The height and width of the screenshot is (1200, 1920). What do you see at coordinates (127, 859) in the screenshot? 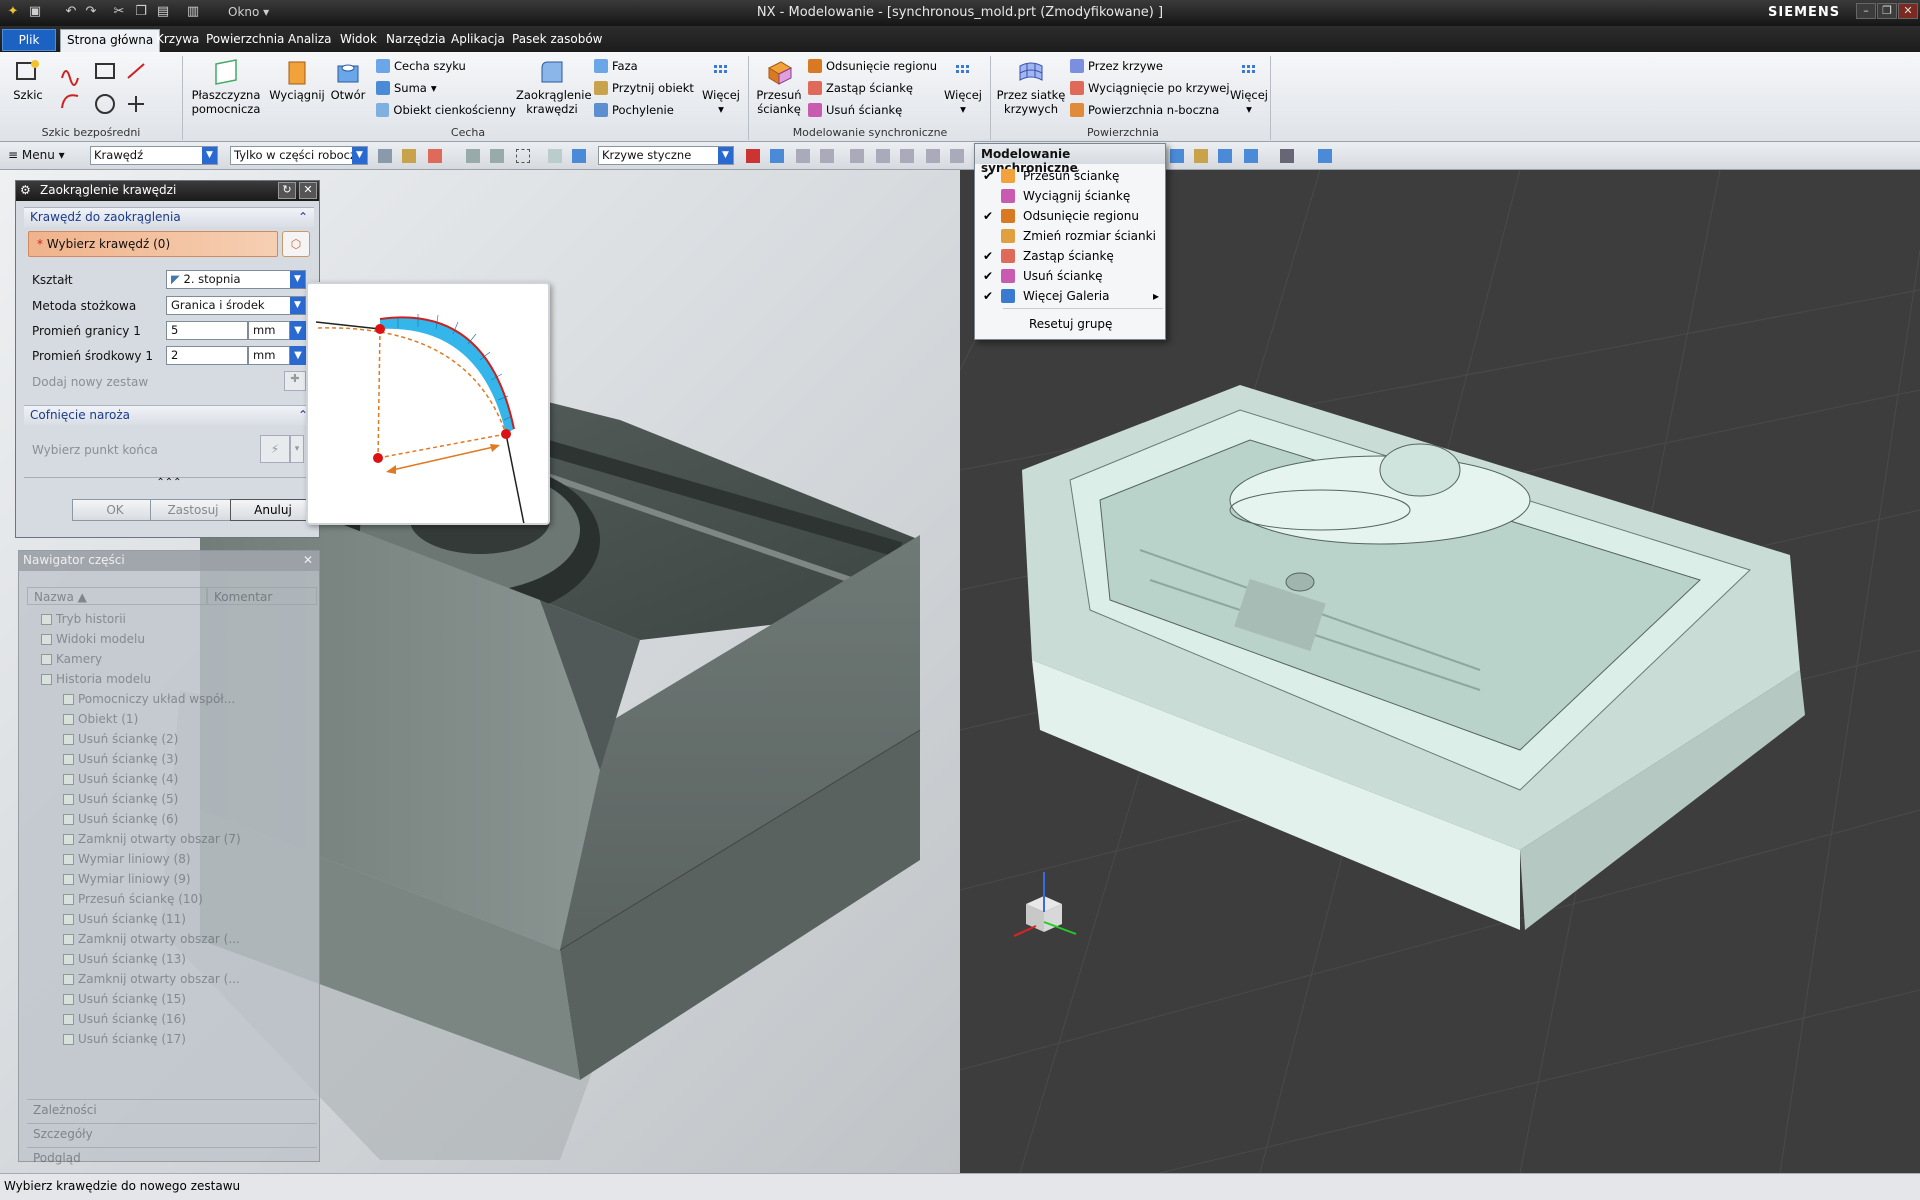
I see `tree-row: Wymiar liniowy (8)` at bounding box center [127, 859].